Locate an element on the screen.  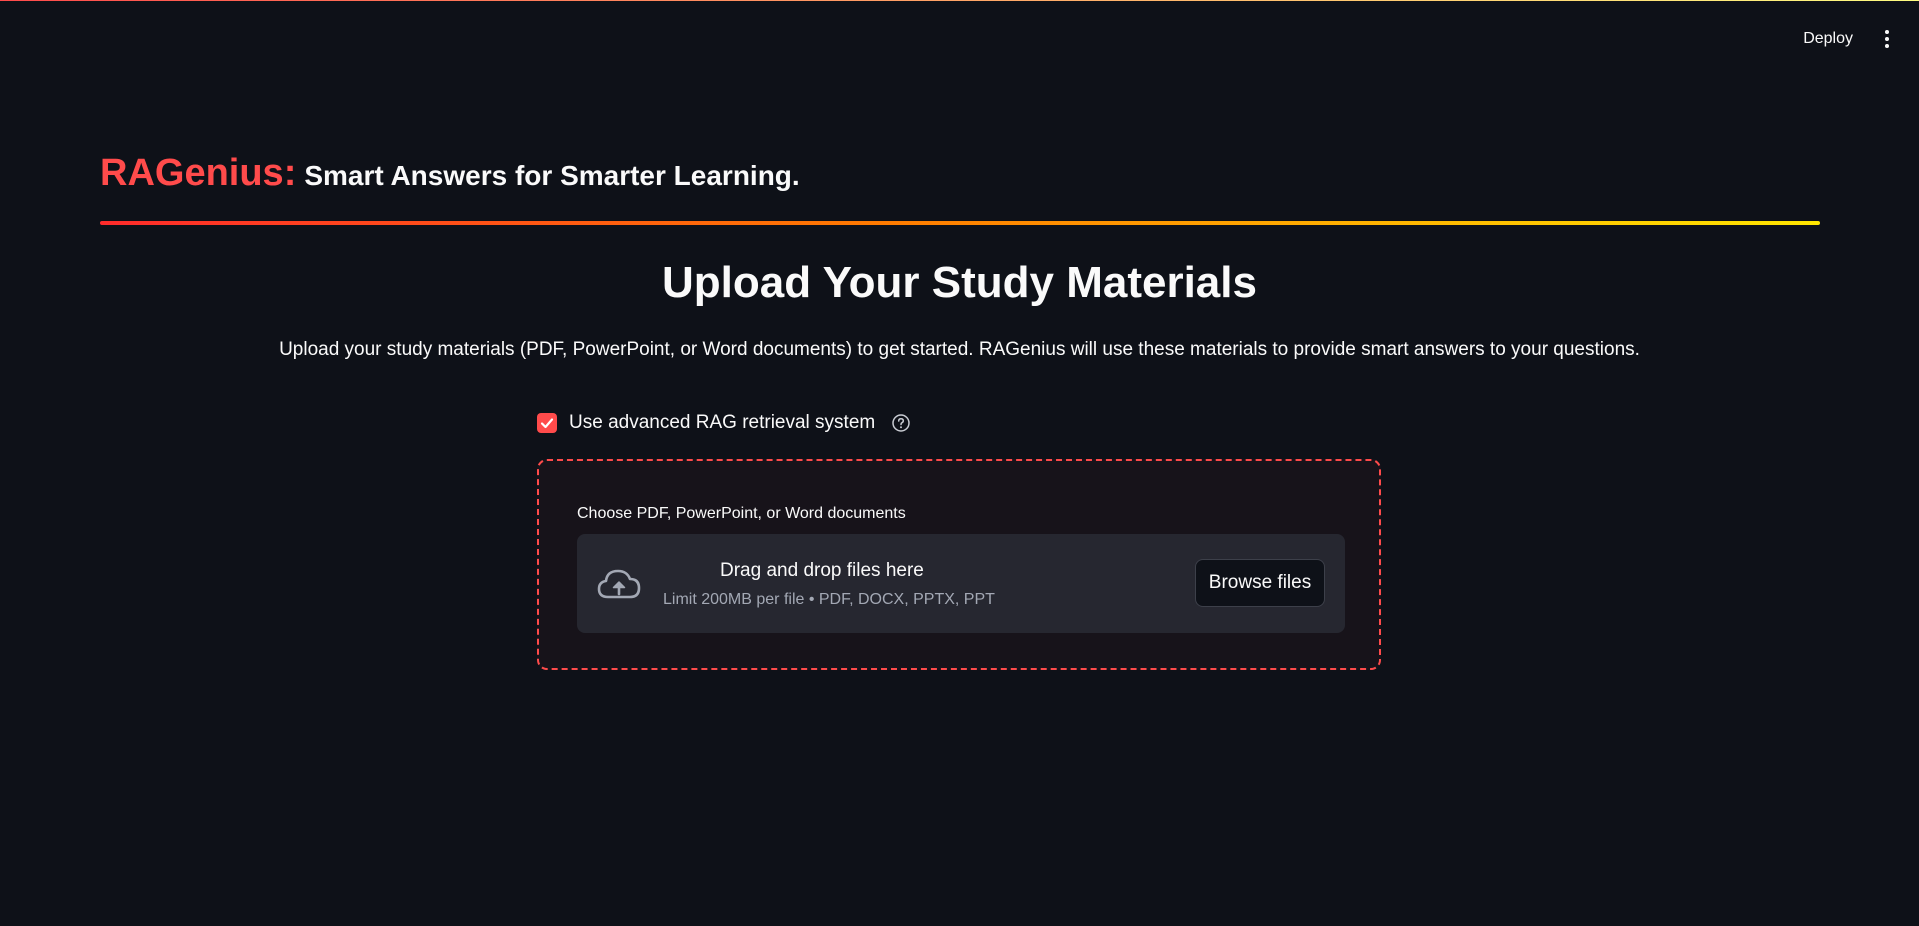
toolbar: Deploy is located at coordinates (1847, 39).